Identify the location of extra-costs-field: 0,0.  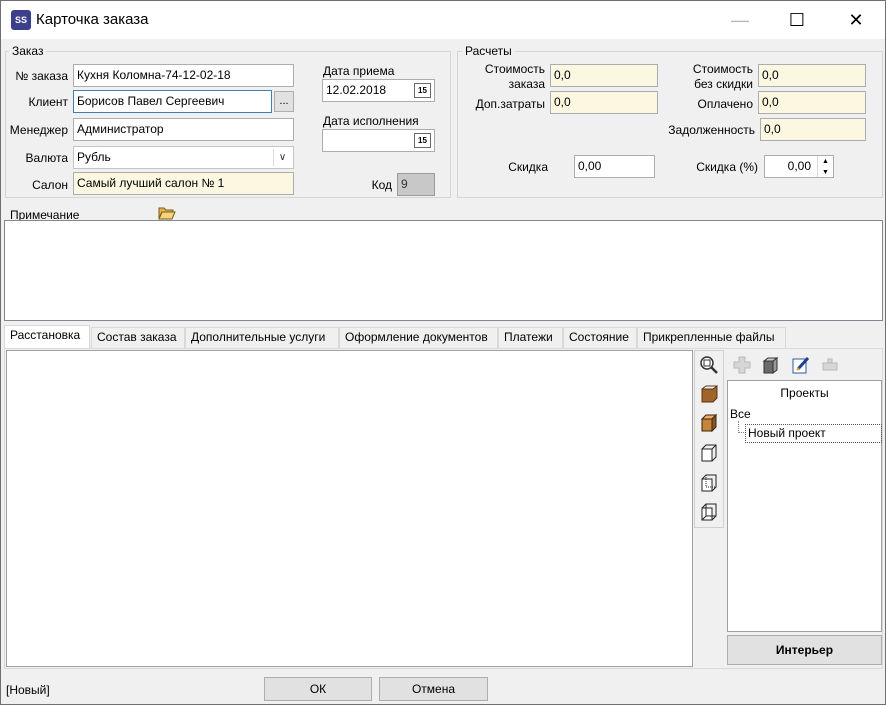
(604, 102).